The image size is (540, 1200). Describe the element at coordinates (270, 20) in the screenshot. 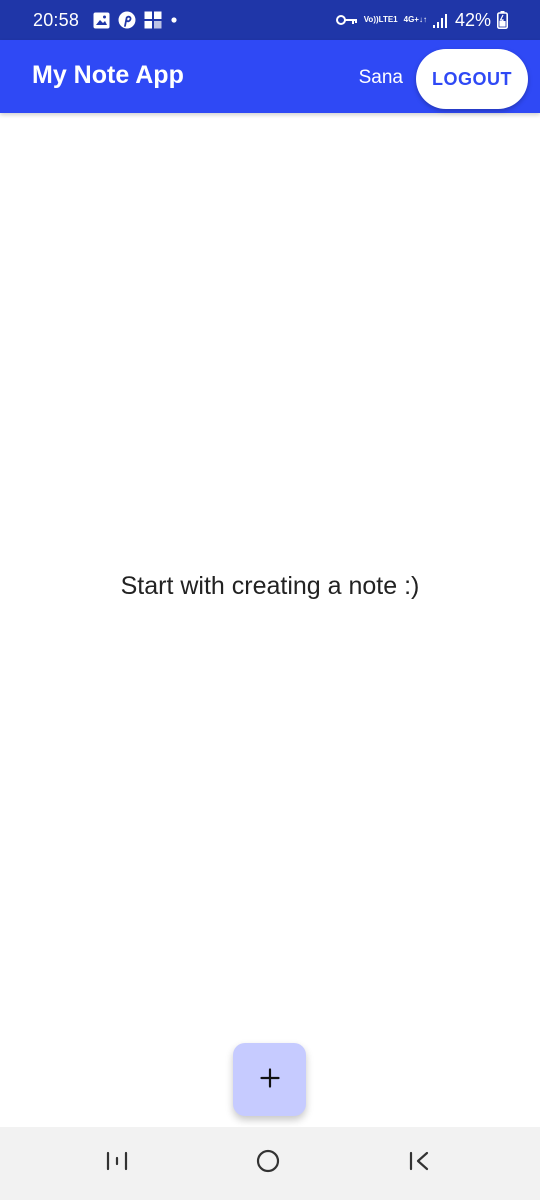

I see `status-bar: 20:58 Vo)) LTE1 4G+ ↓↑ 42%` at that location.